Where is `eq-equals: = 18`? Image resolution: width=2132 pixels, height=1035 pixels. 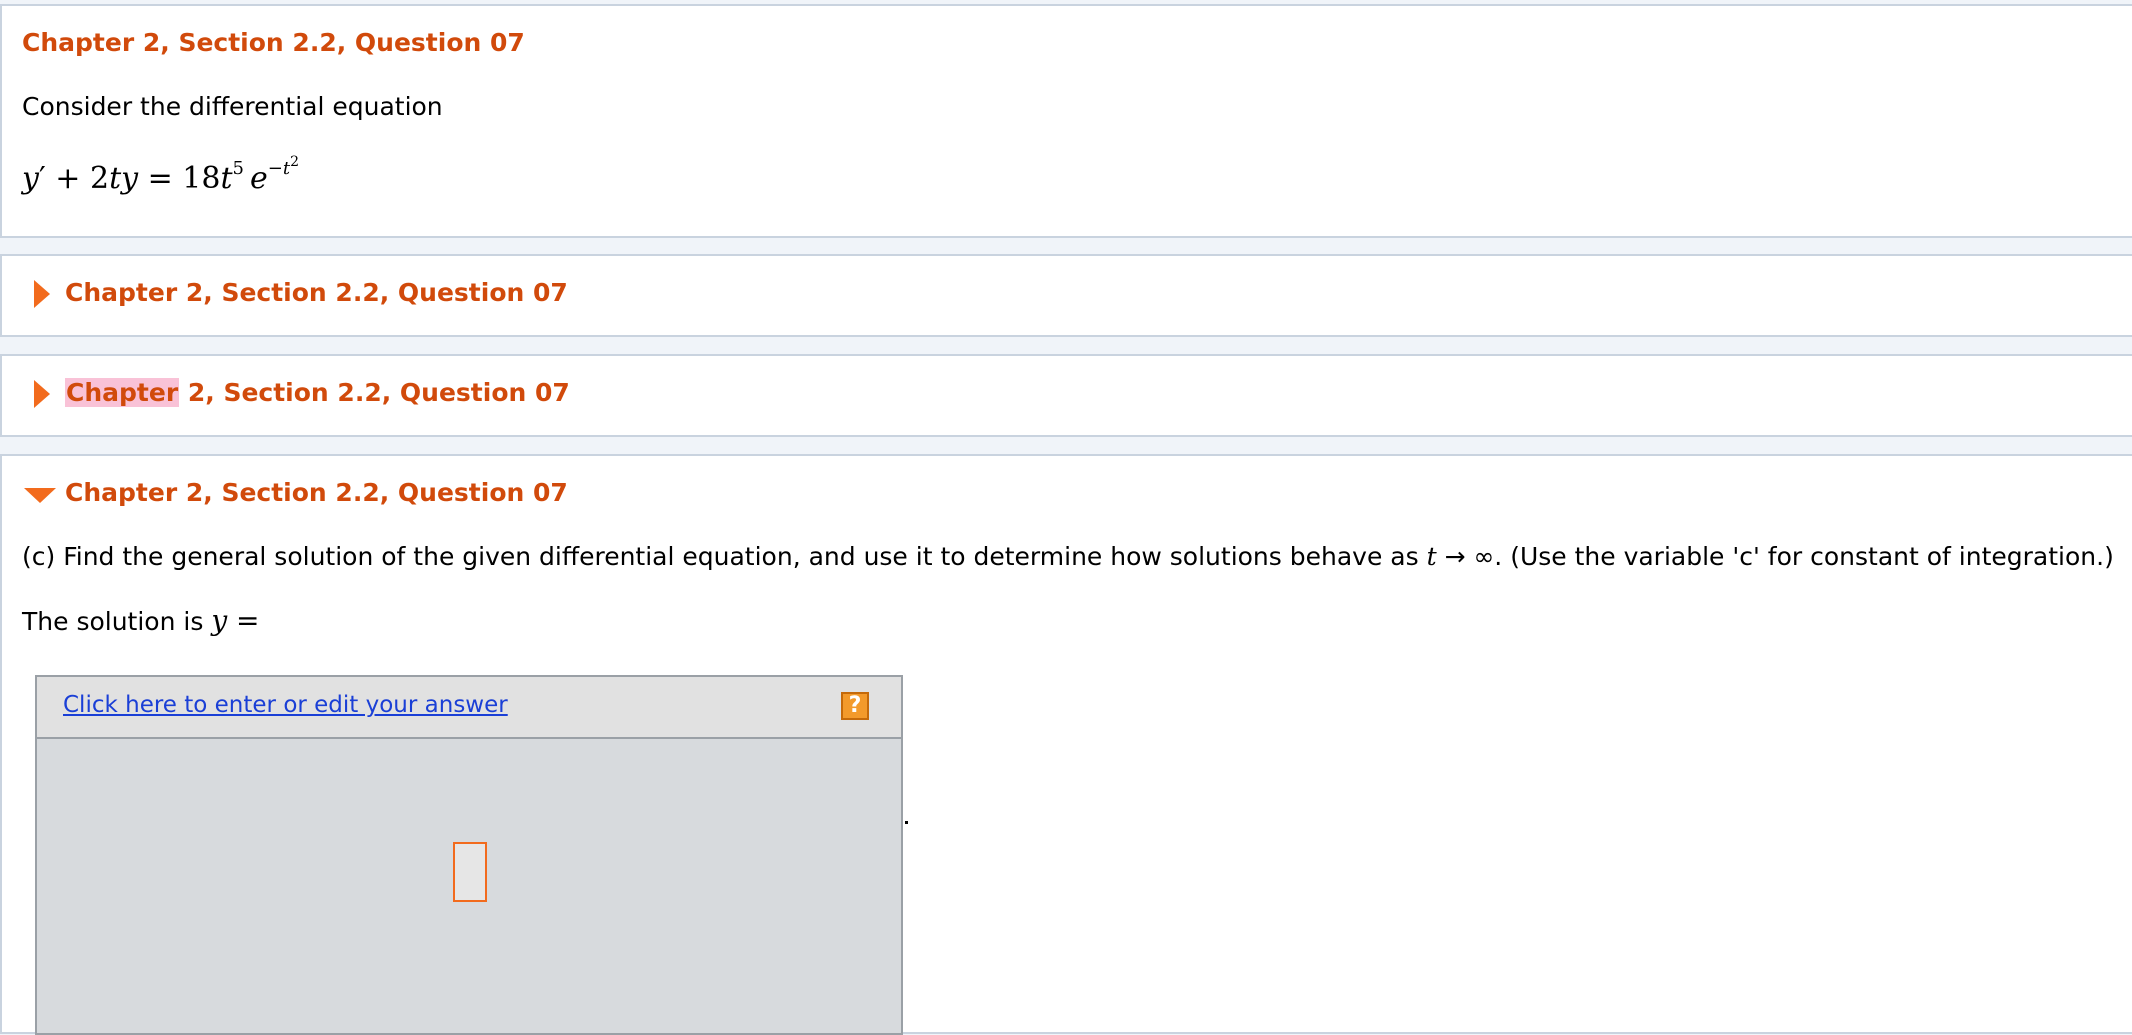 eq-equals: = 18 is located at coordinates (179, 178).